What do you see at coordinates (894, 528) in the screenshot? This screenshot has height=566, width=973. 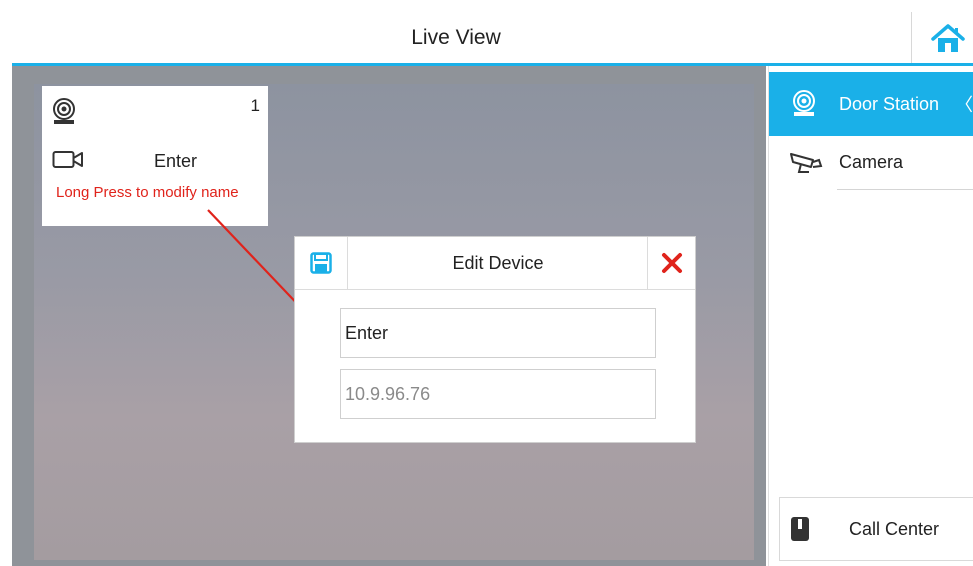 I see `call-center-label: Call Center` at bounding box center [894, 528].